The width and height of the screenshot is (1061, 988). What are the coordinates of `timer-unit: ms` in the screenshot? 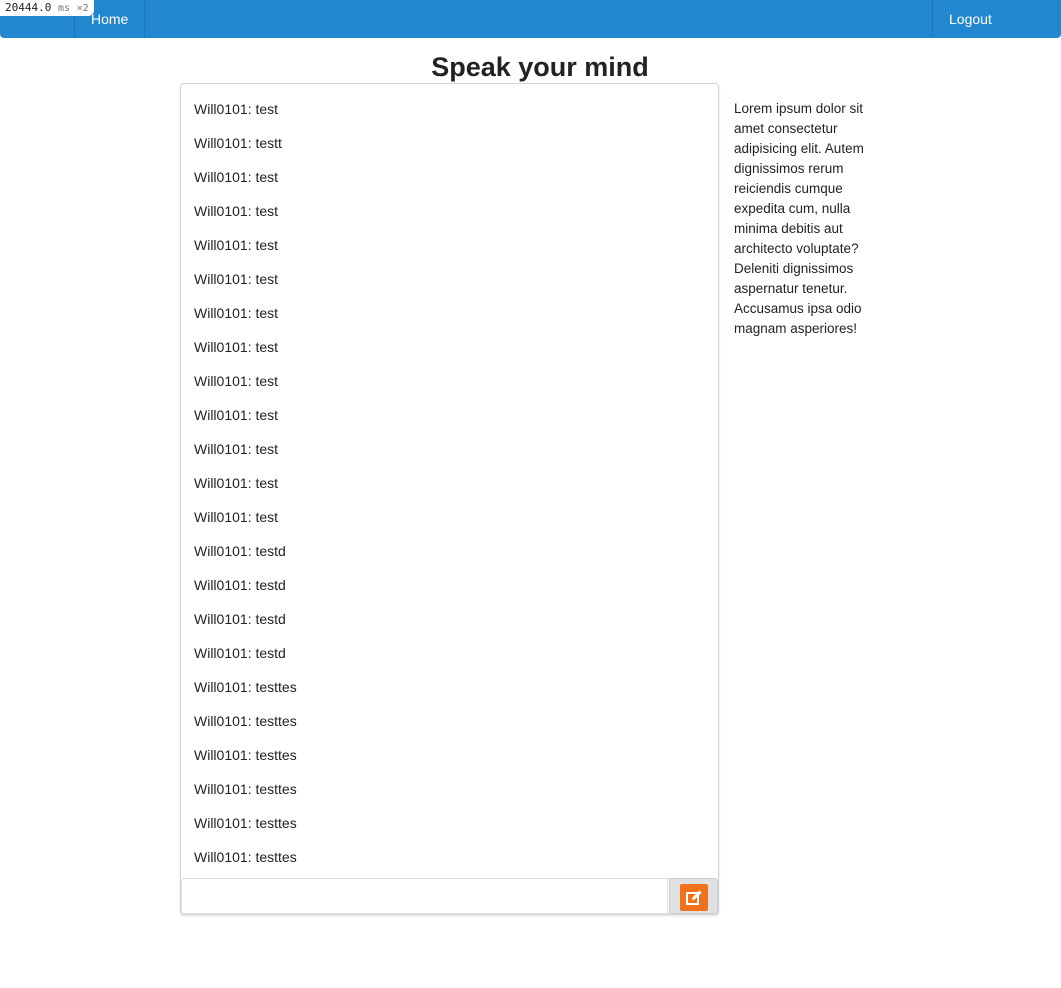 It's located at (64, 8).